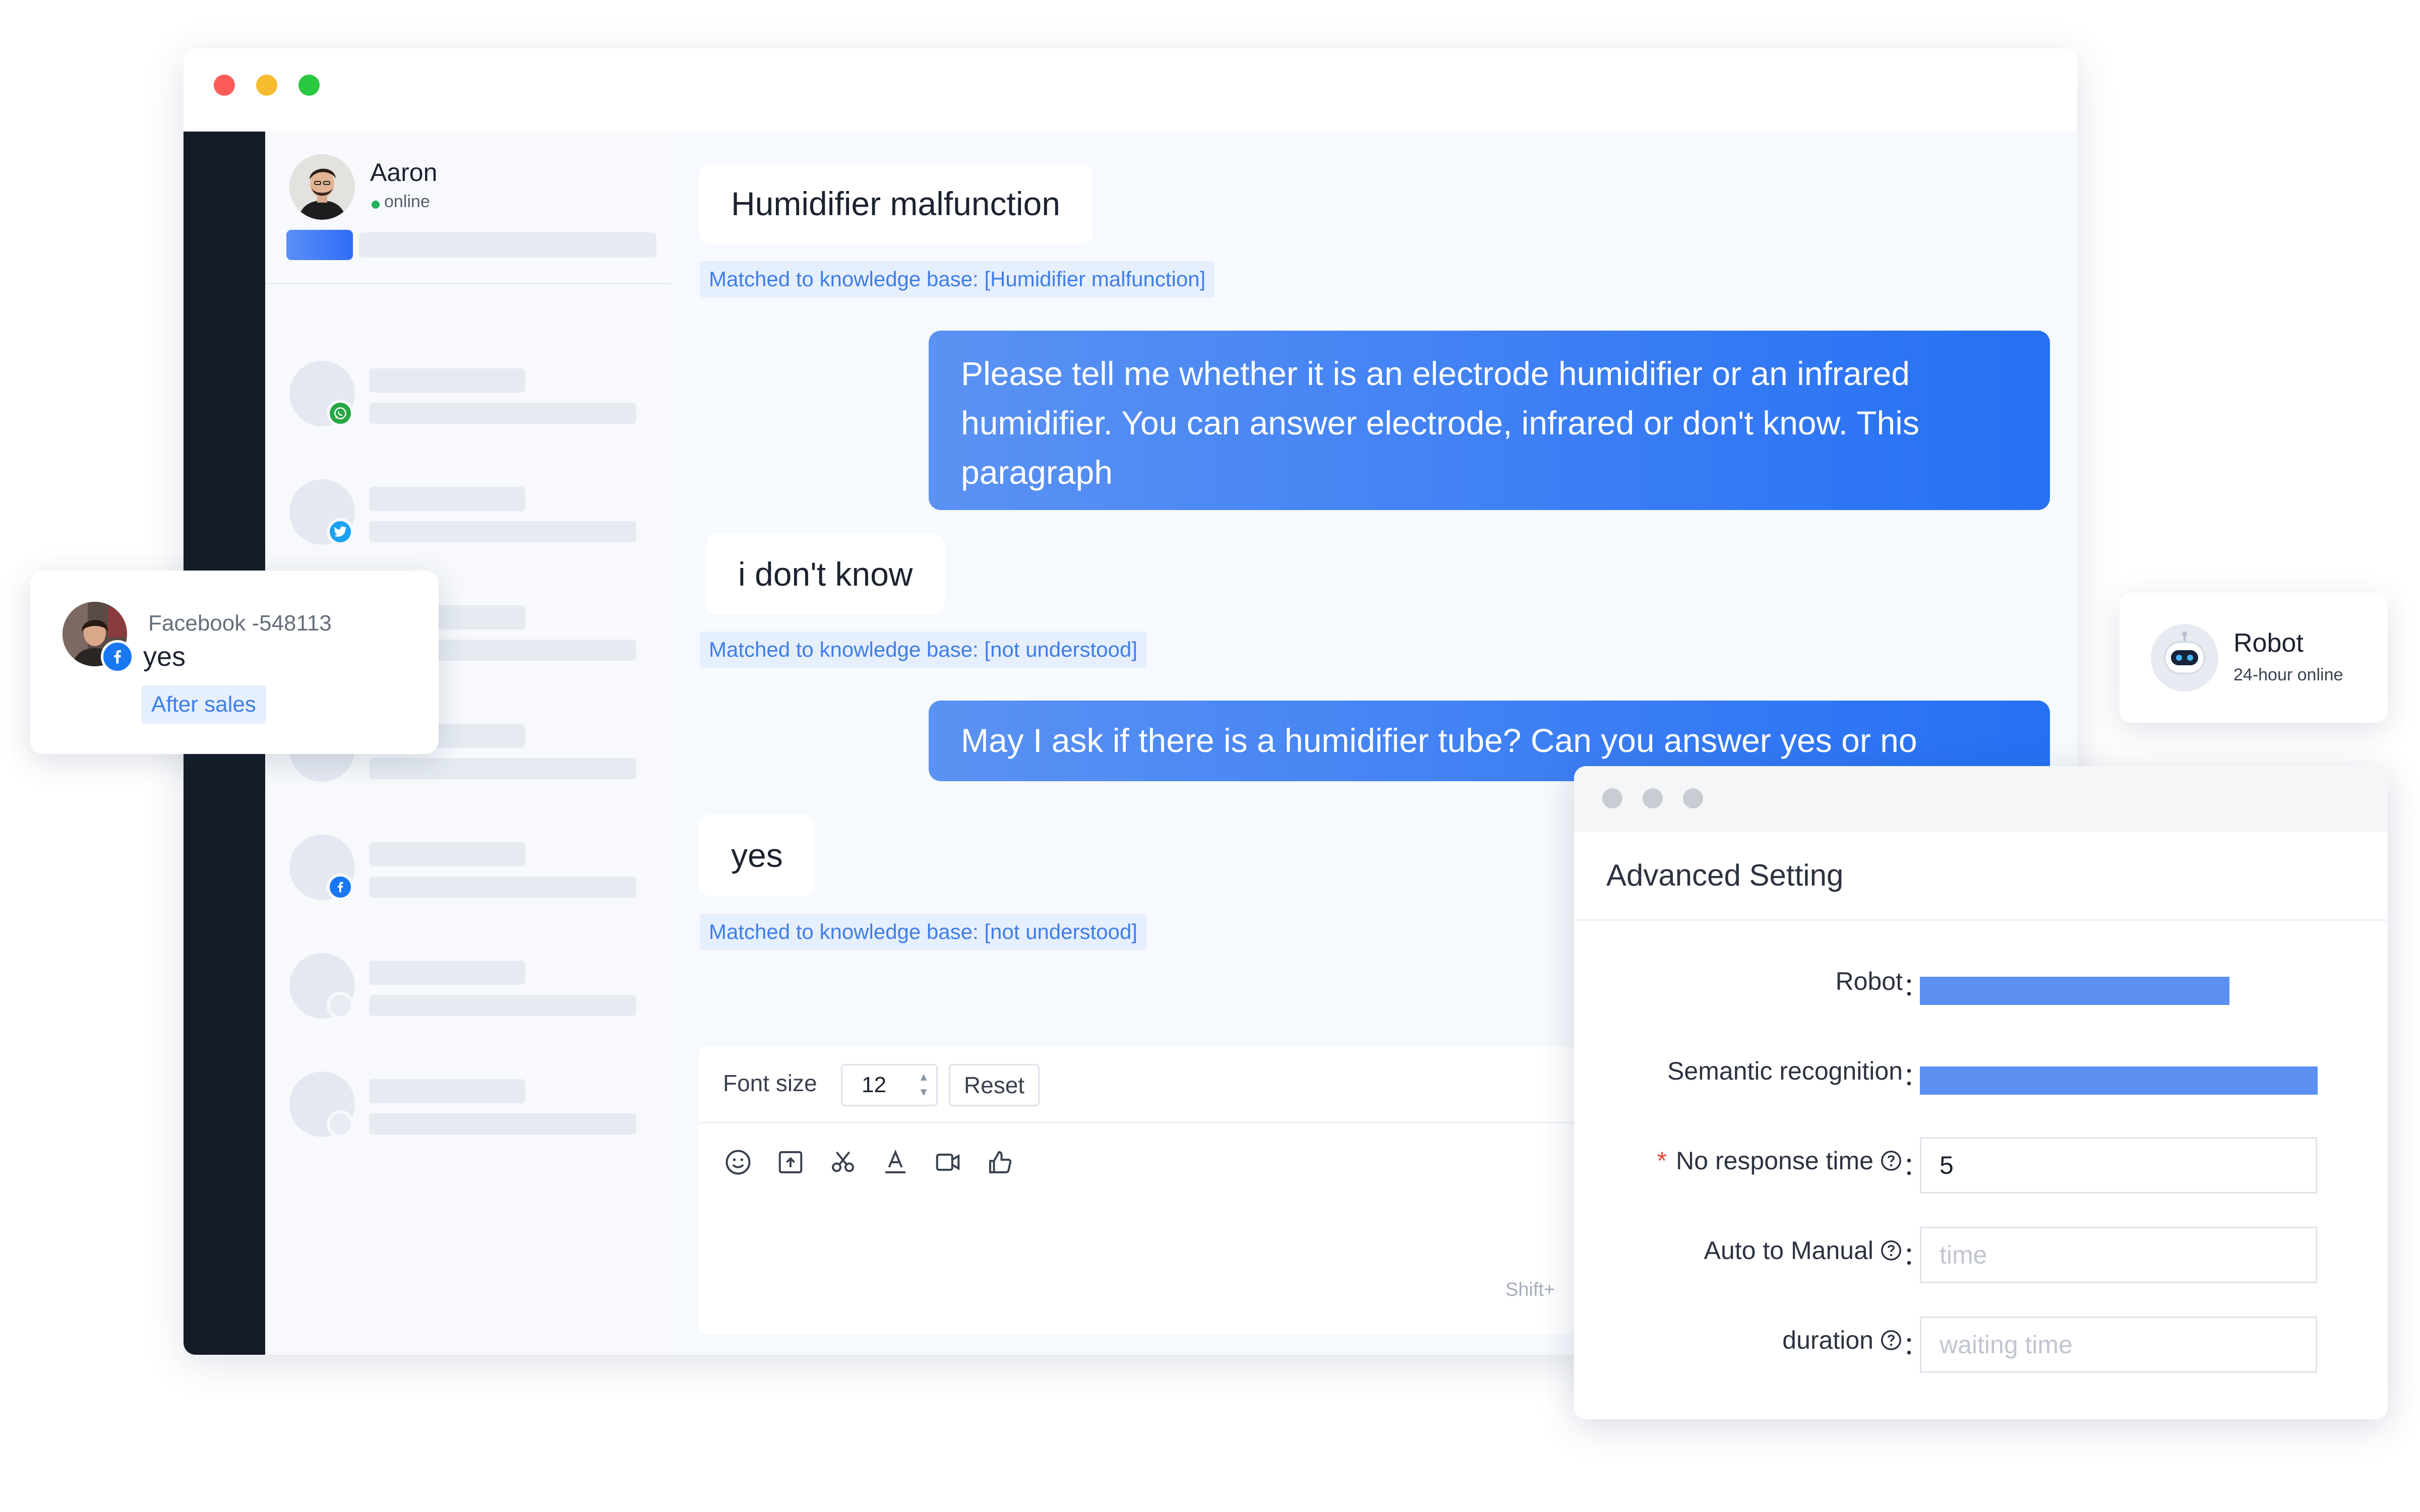 The image size is (2420, 1512). What do you see at coordinates (164, 657) in the screenshot?
I see `message-preview: yes` at bounding box center [164, 657].